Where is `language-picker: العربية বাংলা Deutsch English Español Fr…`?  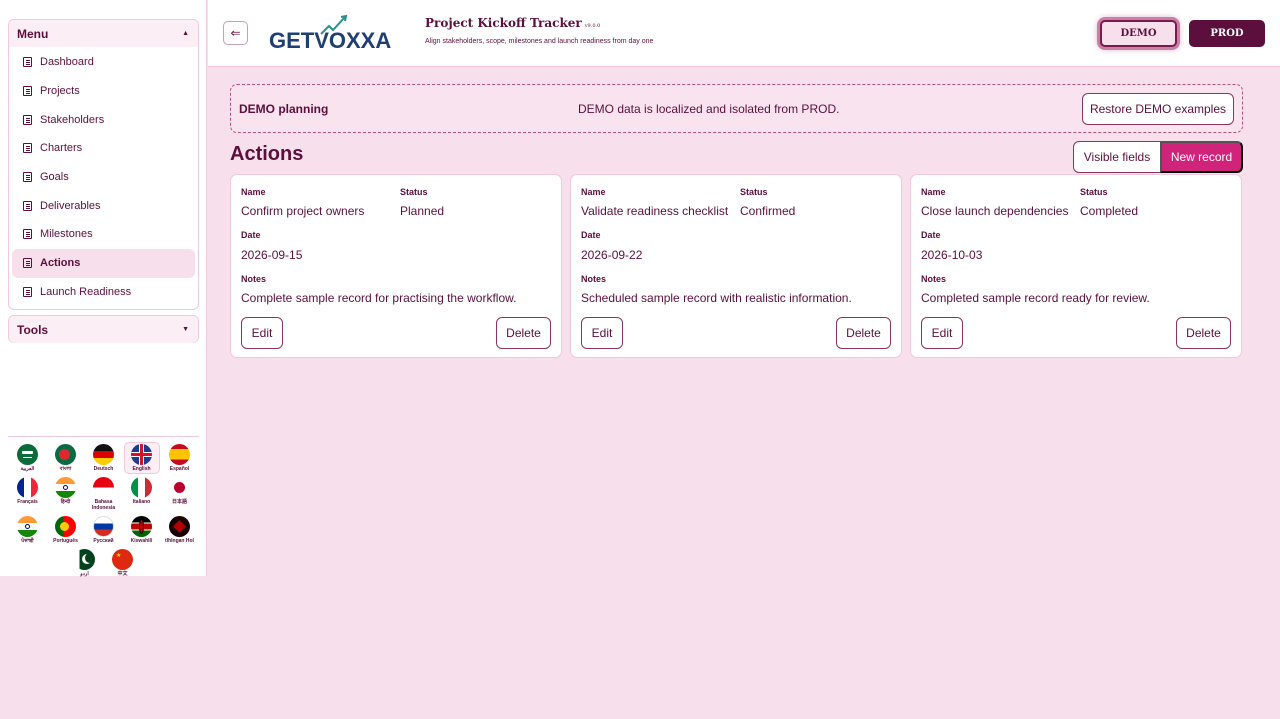 language-picker: العربية বাংলা Deutsch English Español Fr… is located at coordinates (103, 508).